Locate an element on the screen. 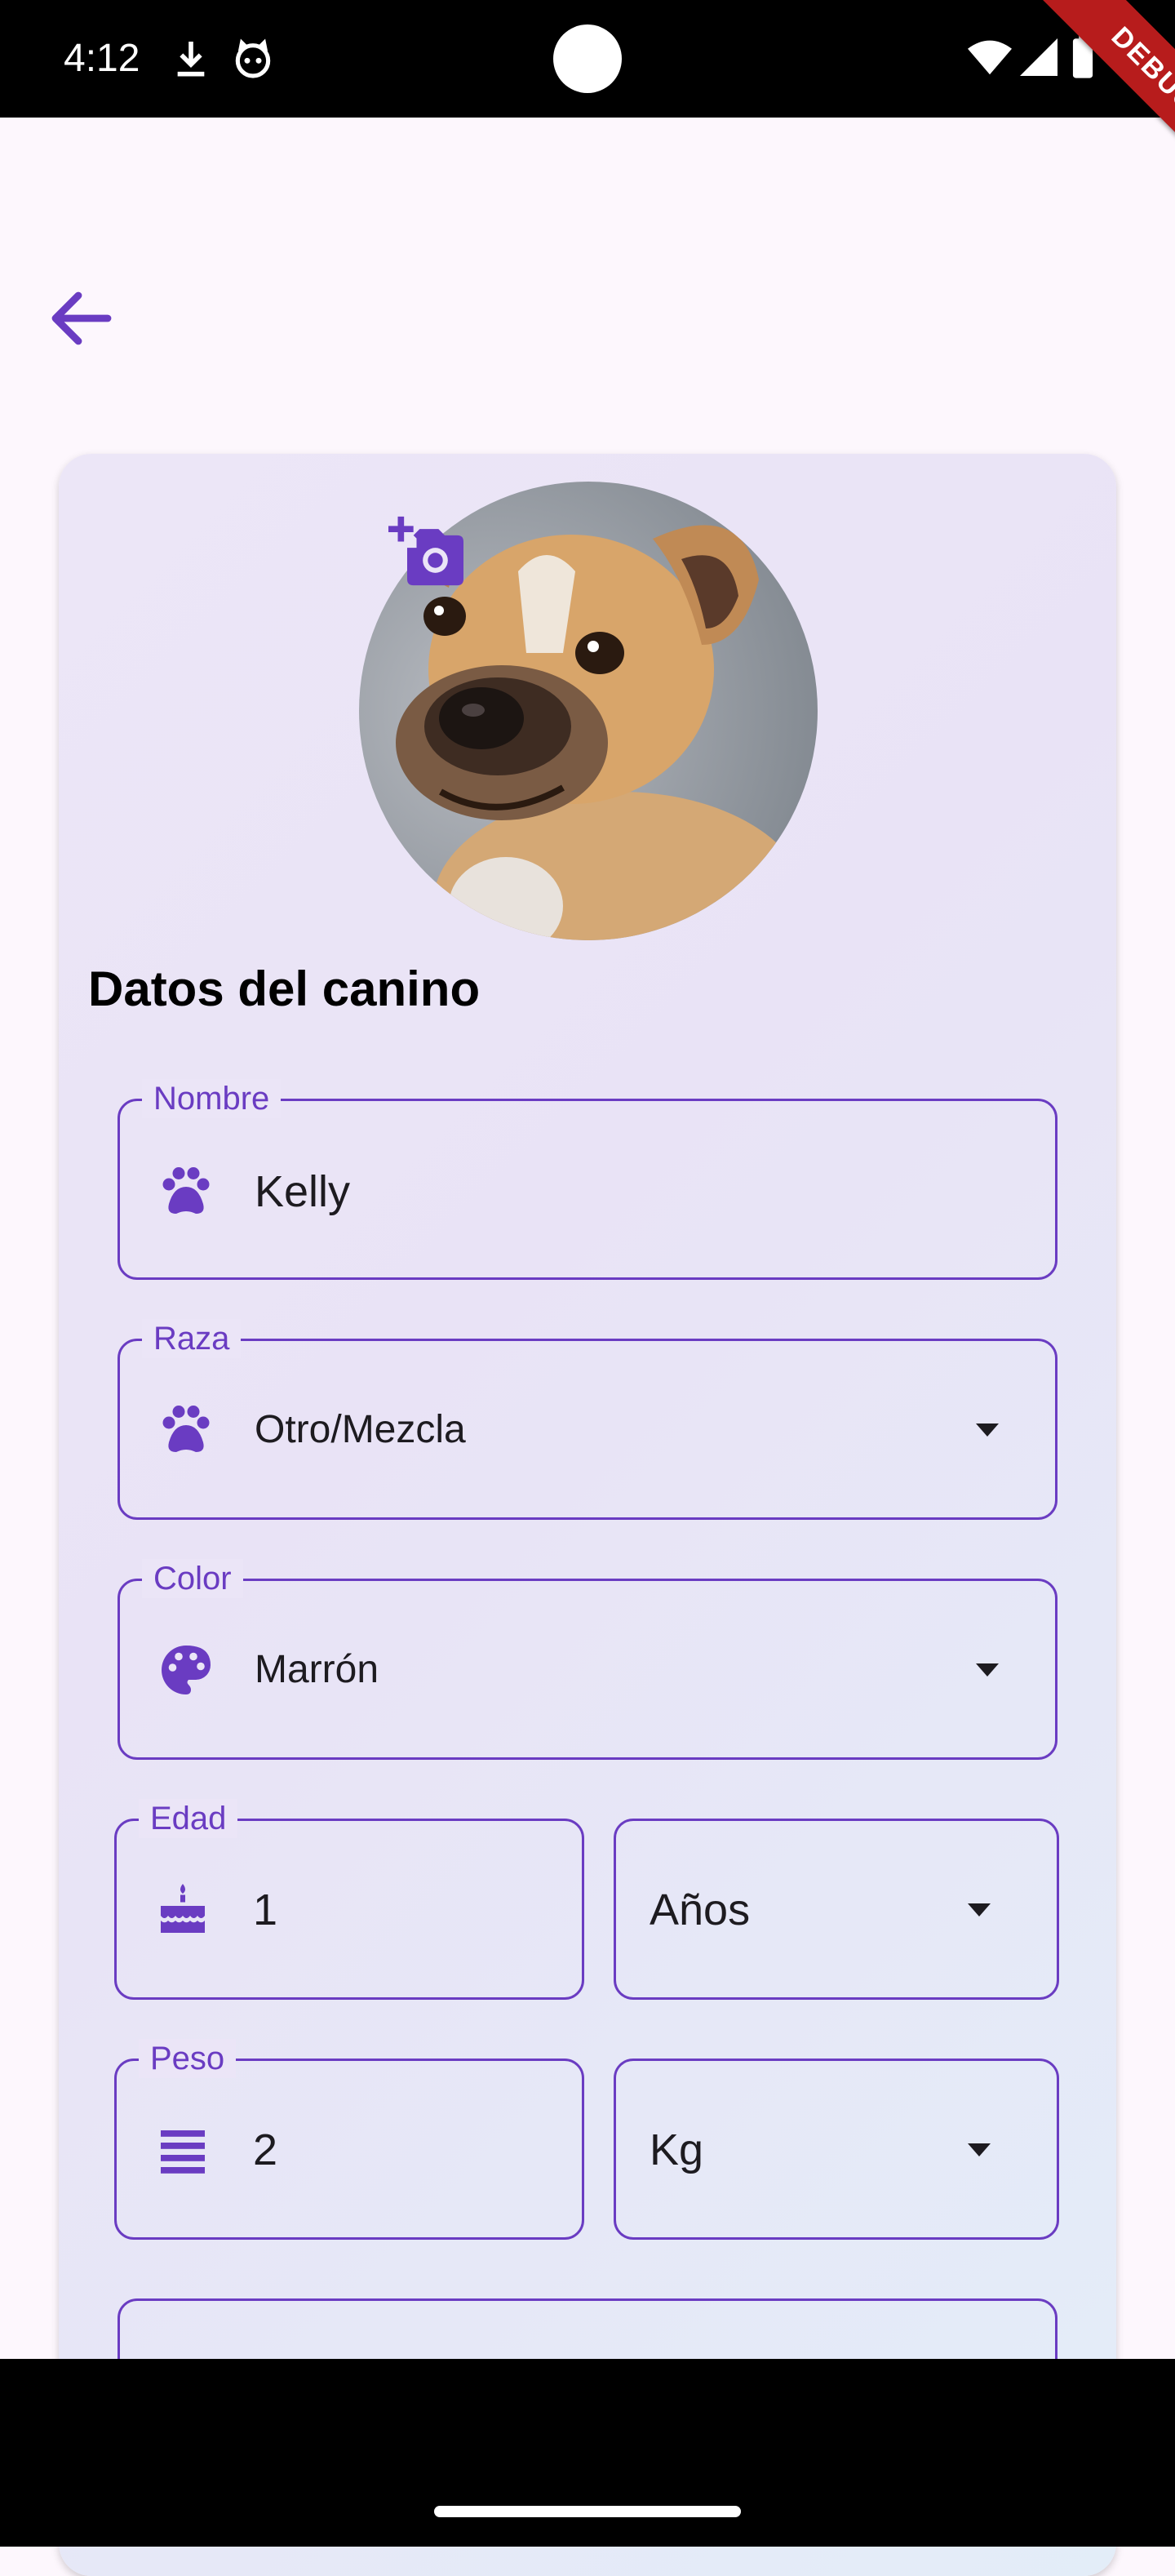 This screenshot has width=1175, height=2576. edad-unit-value: Años is located at coordinates (700, 1909).